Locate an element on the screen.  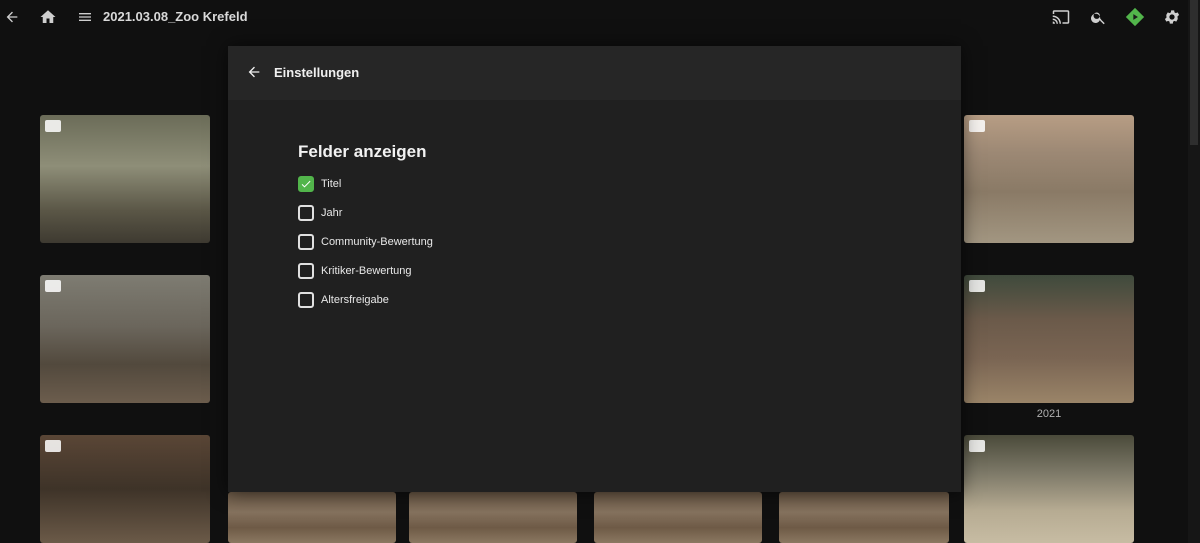
option-kritiker-bewertung: Kritiker-Bewertung is located at coordinates (354, 271).